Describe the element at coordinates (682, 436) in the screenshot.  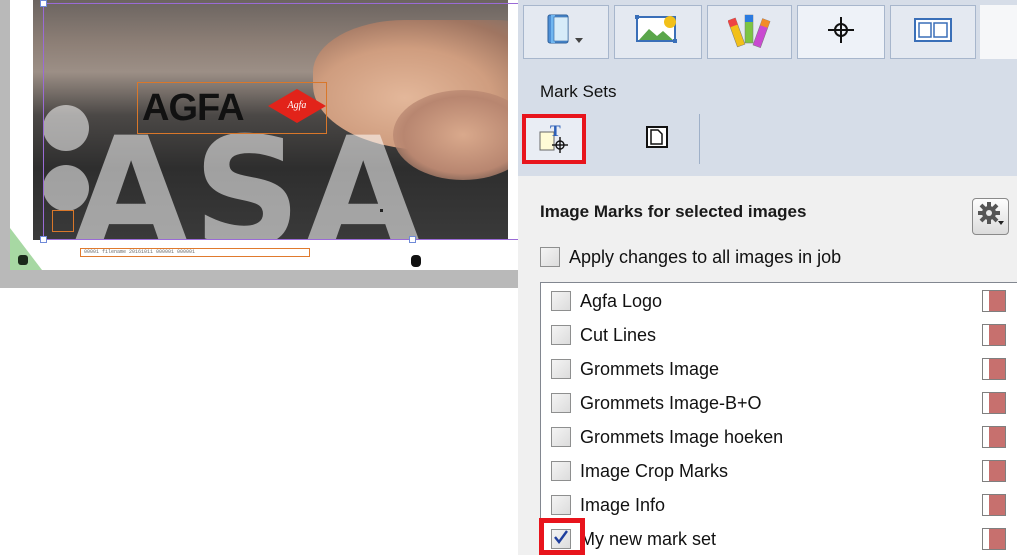
I see `mark-set-label: Grommets Image hoeken` at that location.